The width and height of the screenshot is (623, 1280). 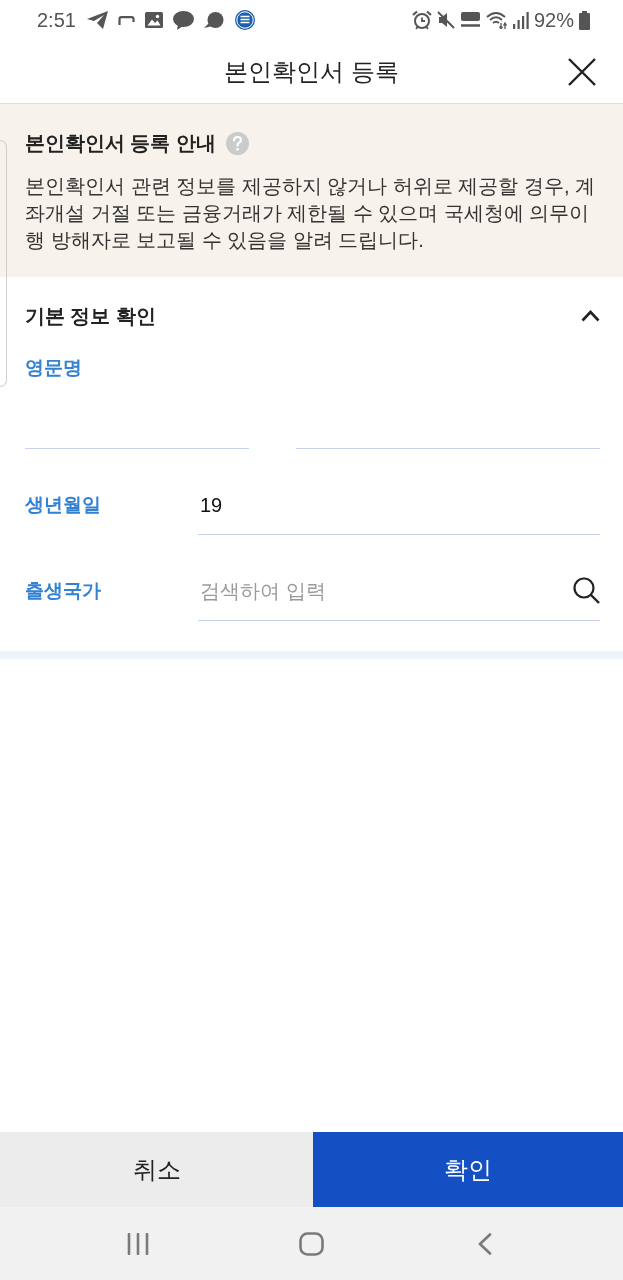 I want to click on field-label: 영문명, so click(x=53, y=368).